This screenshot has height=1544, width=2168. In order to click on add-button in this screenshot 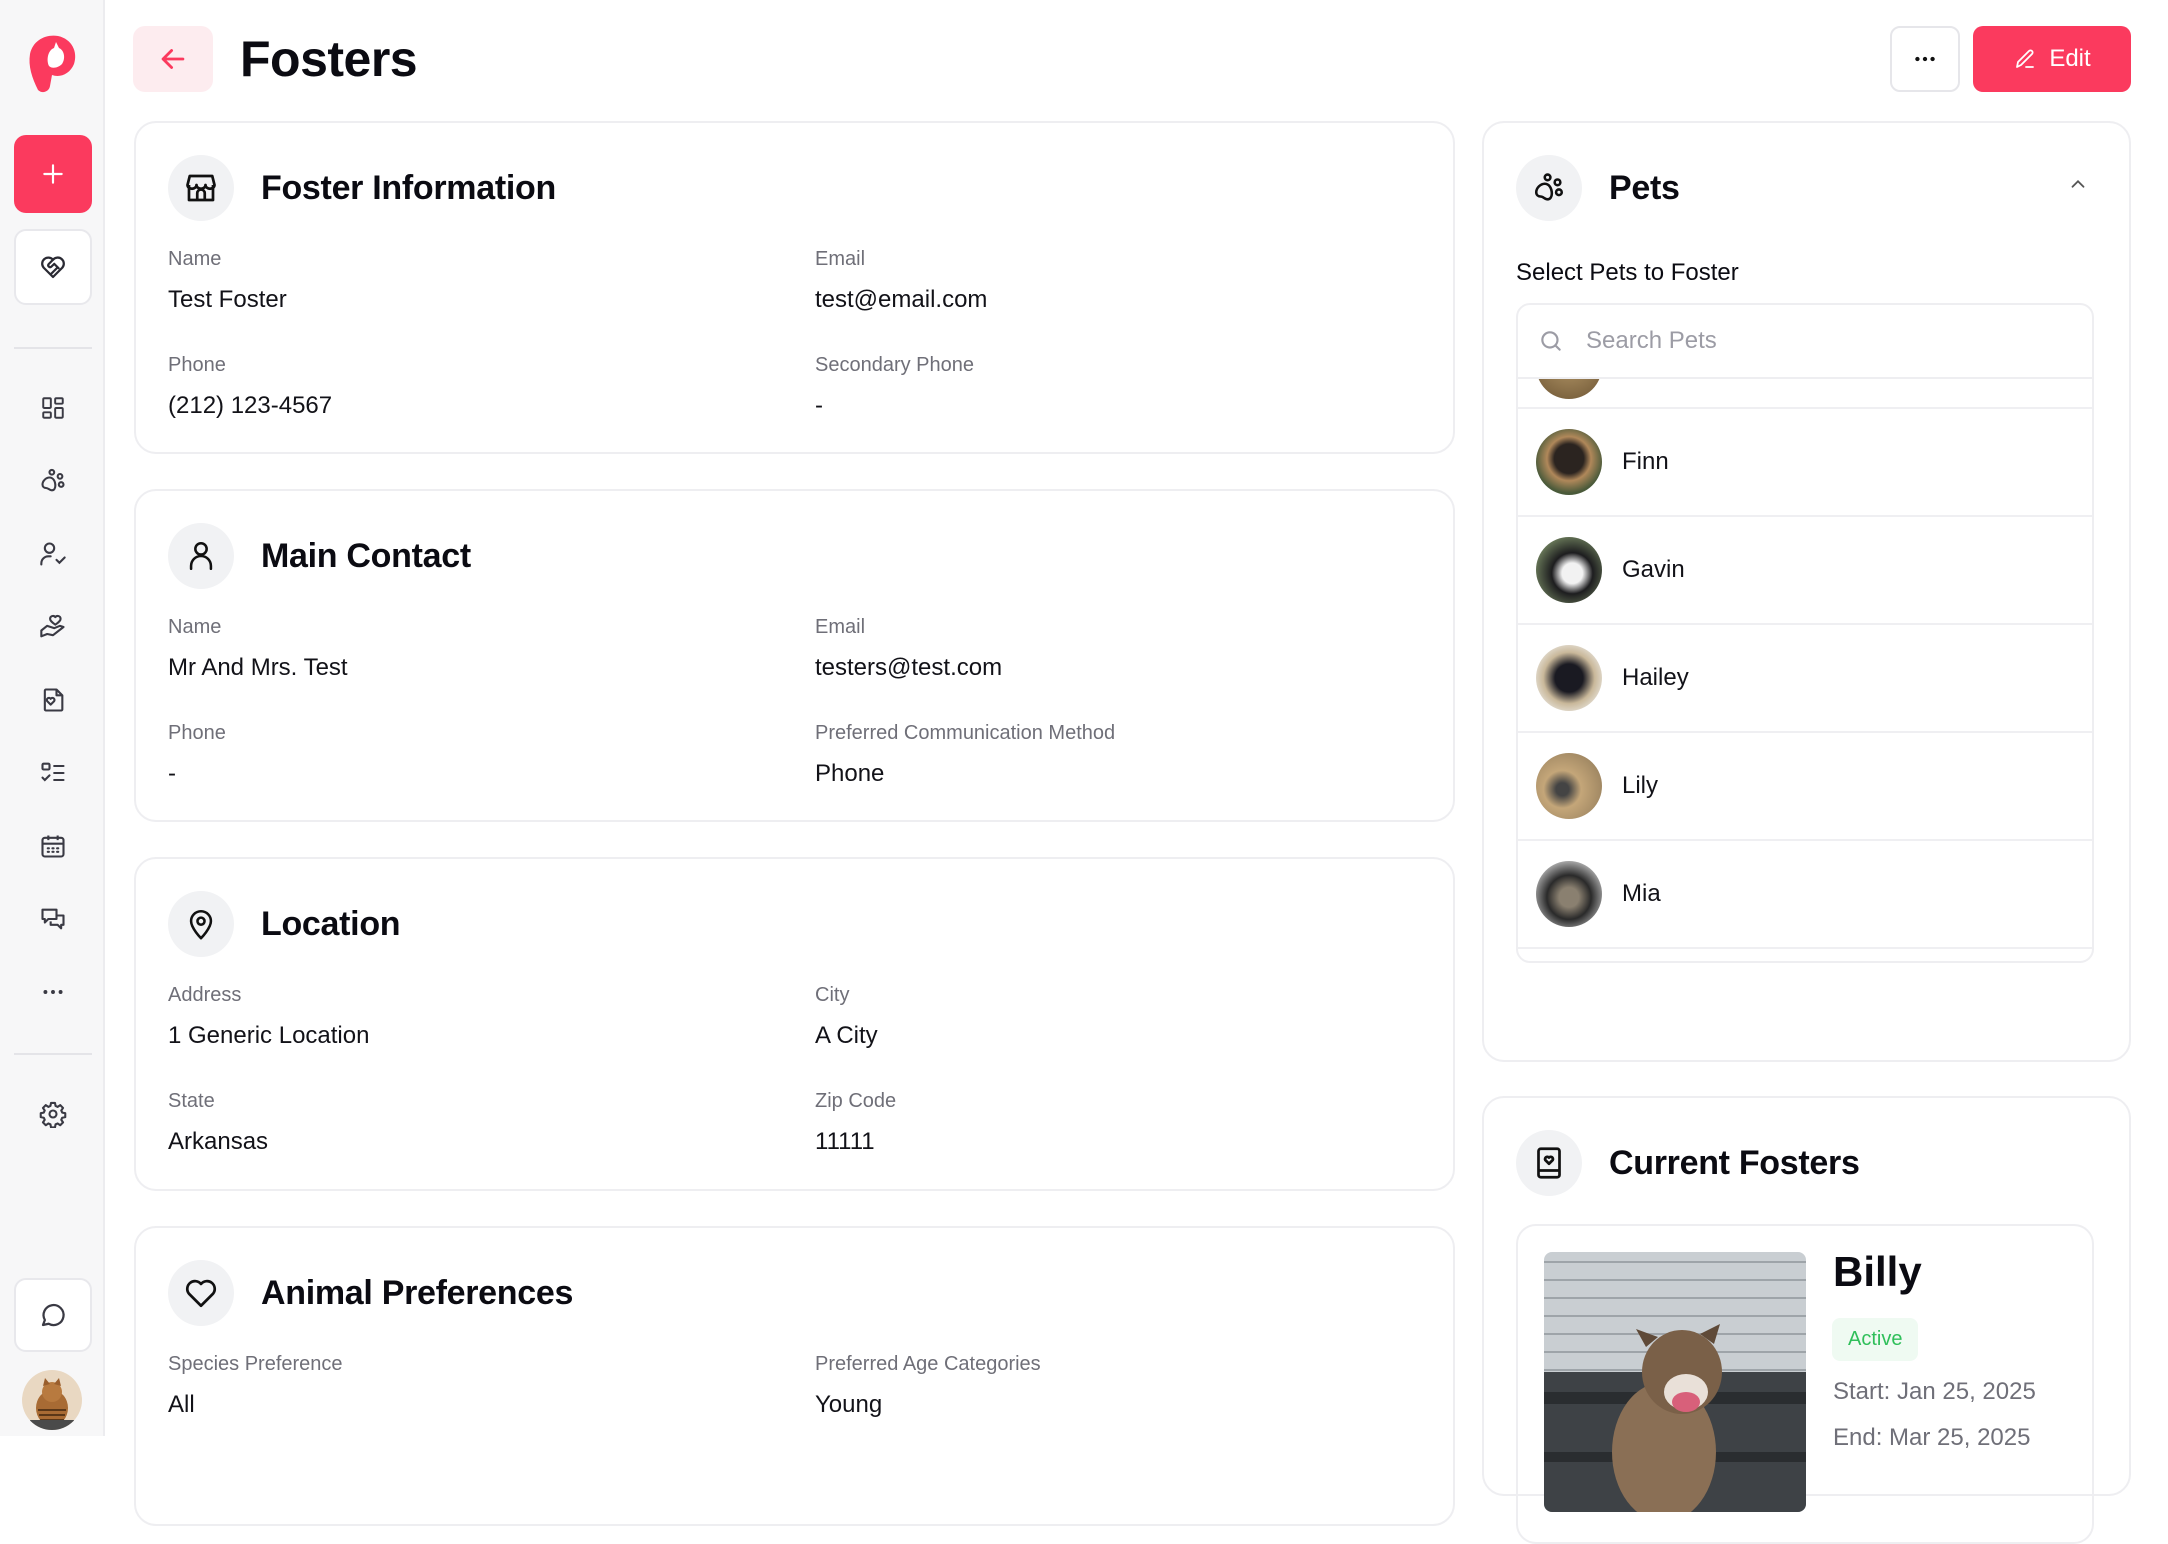, I will do `click(53, 174)`.